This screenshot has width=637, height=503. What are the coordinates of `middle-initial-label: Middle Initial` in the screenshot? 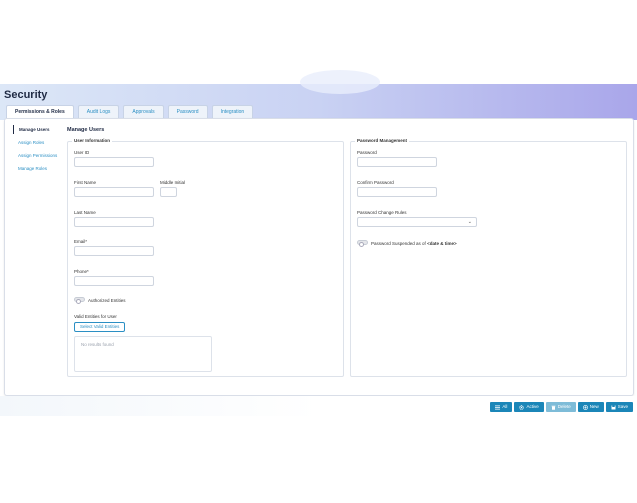 It's located at (173, 182).